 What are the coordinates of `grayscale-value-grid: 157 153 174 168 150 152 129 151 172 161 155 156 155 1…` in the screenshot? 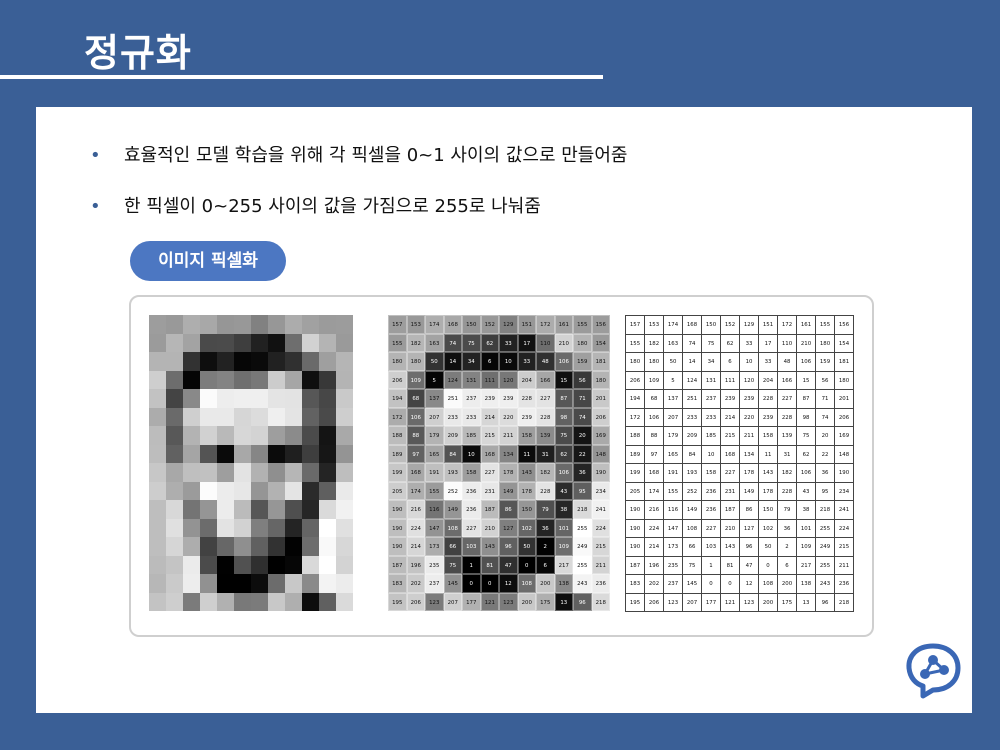 It's located at (499, 463).